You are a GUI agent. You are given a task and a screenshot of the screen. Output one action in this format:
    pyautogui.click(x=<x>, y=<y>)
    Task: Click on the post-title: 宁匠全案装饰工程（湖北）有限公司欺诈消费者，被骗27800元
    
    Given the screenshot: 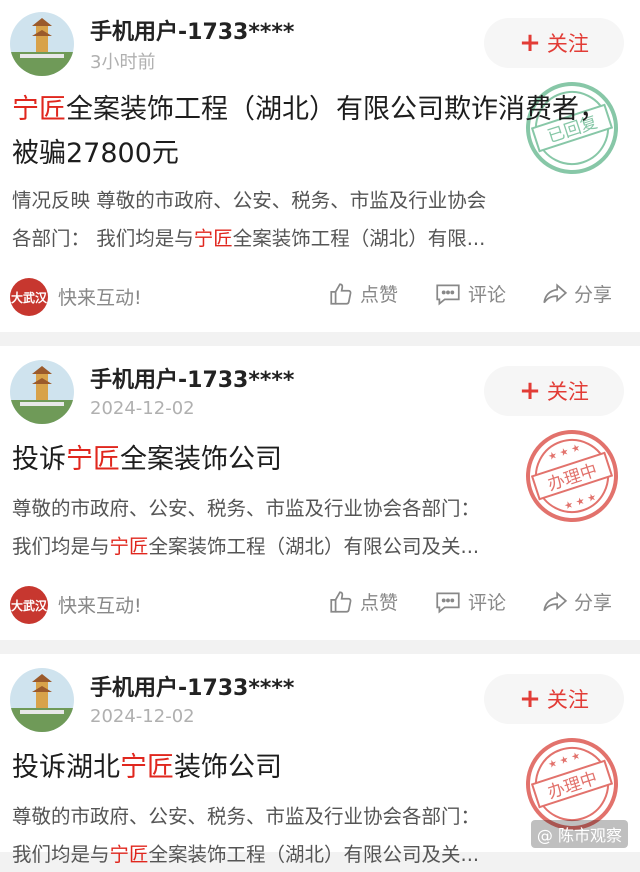 What is the action you would take?
    pyautogui.click(x=318, y=132)
    